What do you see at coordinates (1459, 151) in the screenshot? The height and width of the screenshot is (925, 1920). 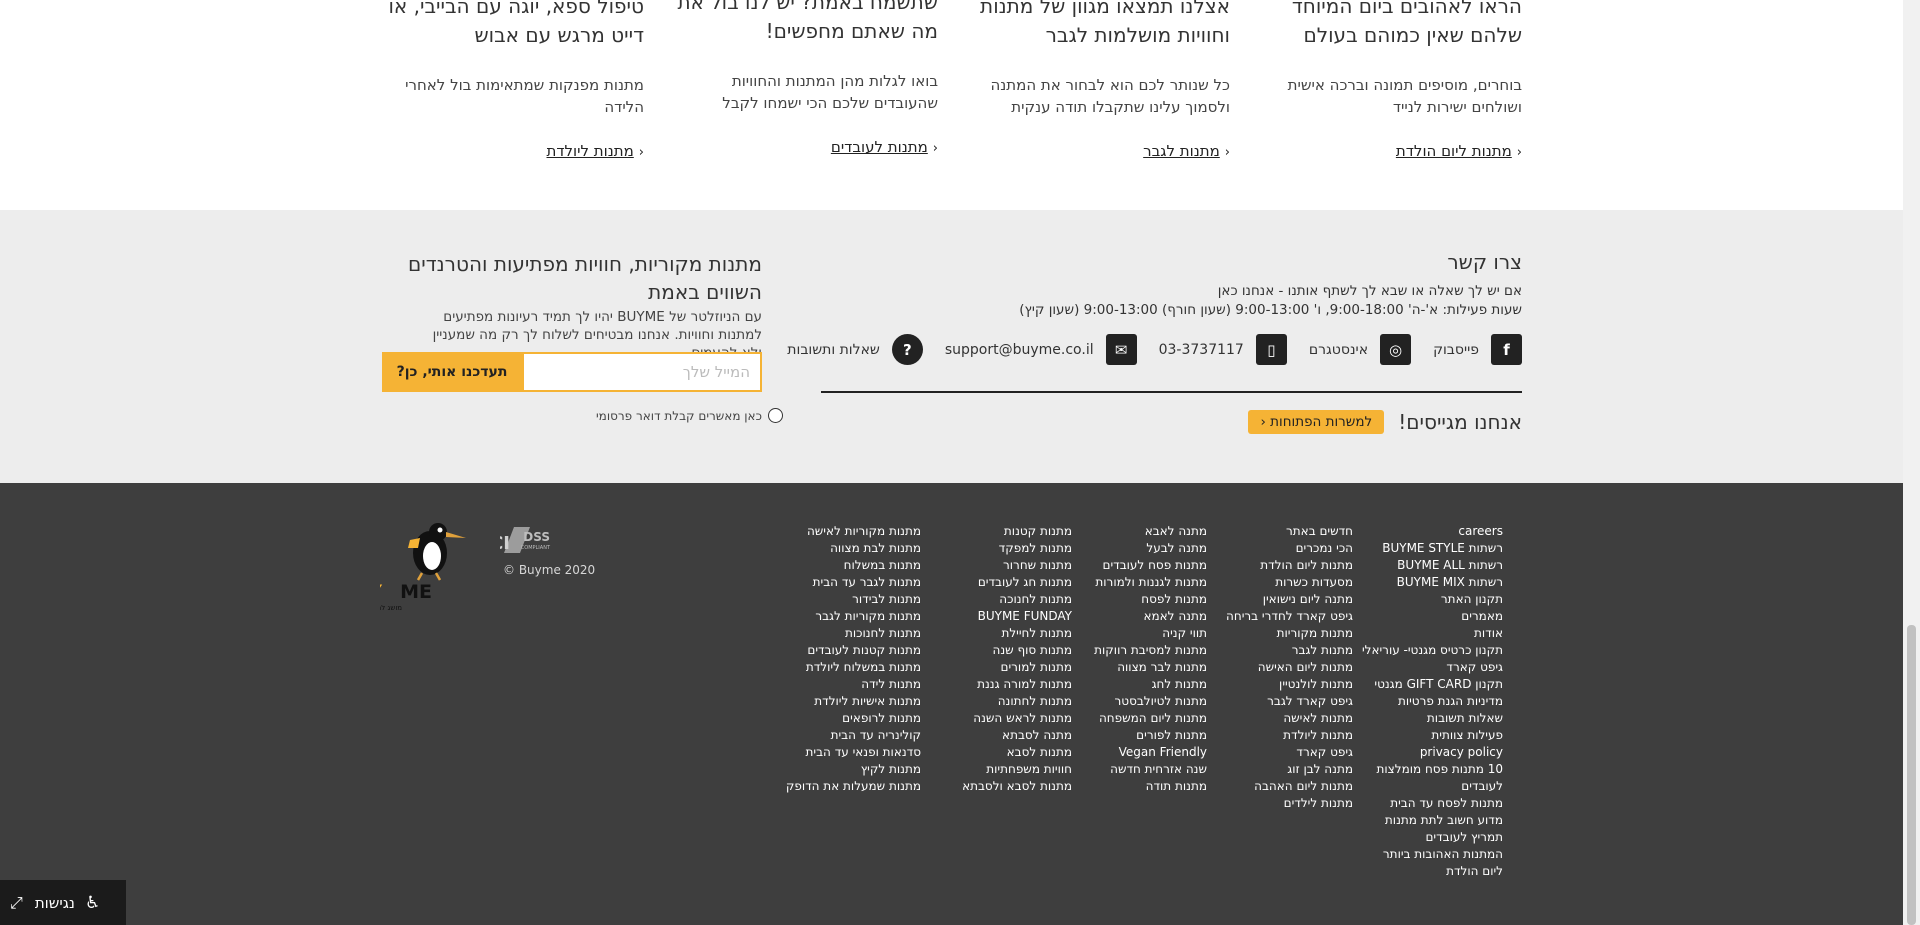 I see `card-link-birthday: ‹ מתנות ליום הולדת` at bounding box center [1459, 151].